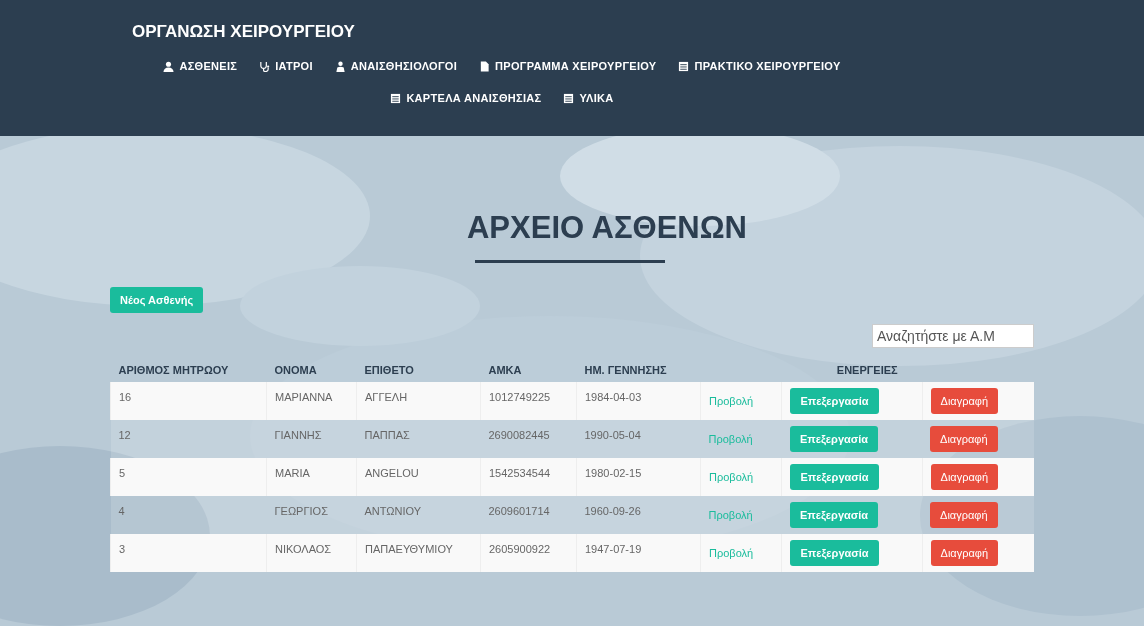 This screenshot has width=1144, height=626. Describe the element at coordinates (638, 515) in the screenshot. I see `table-cell: 1960-09-26` at that location.